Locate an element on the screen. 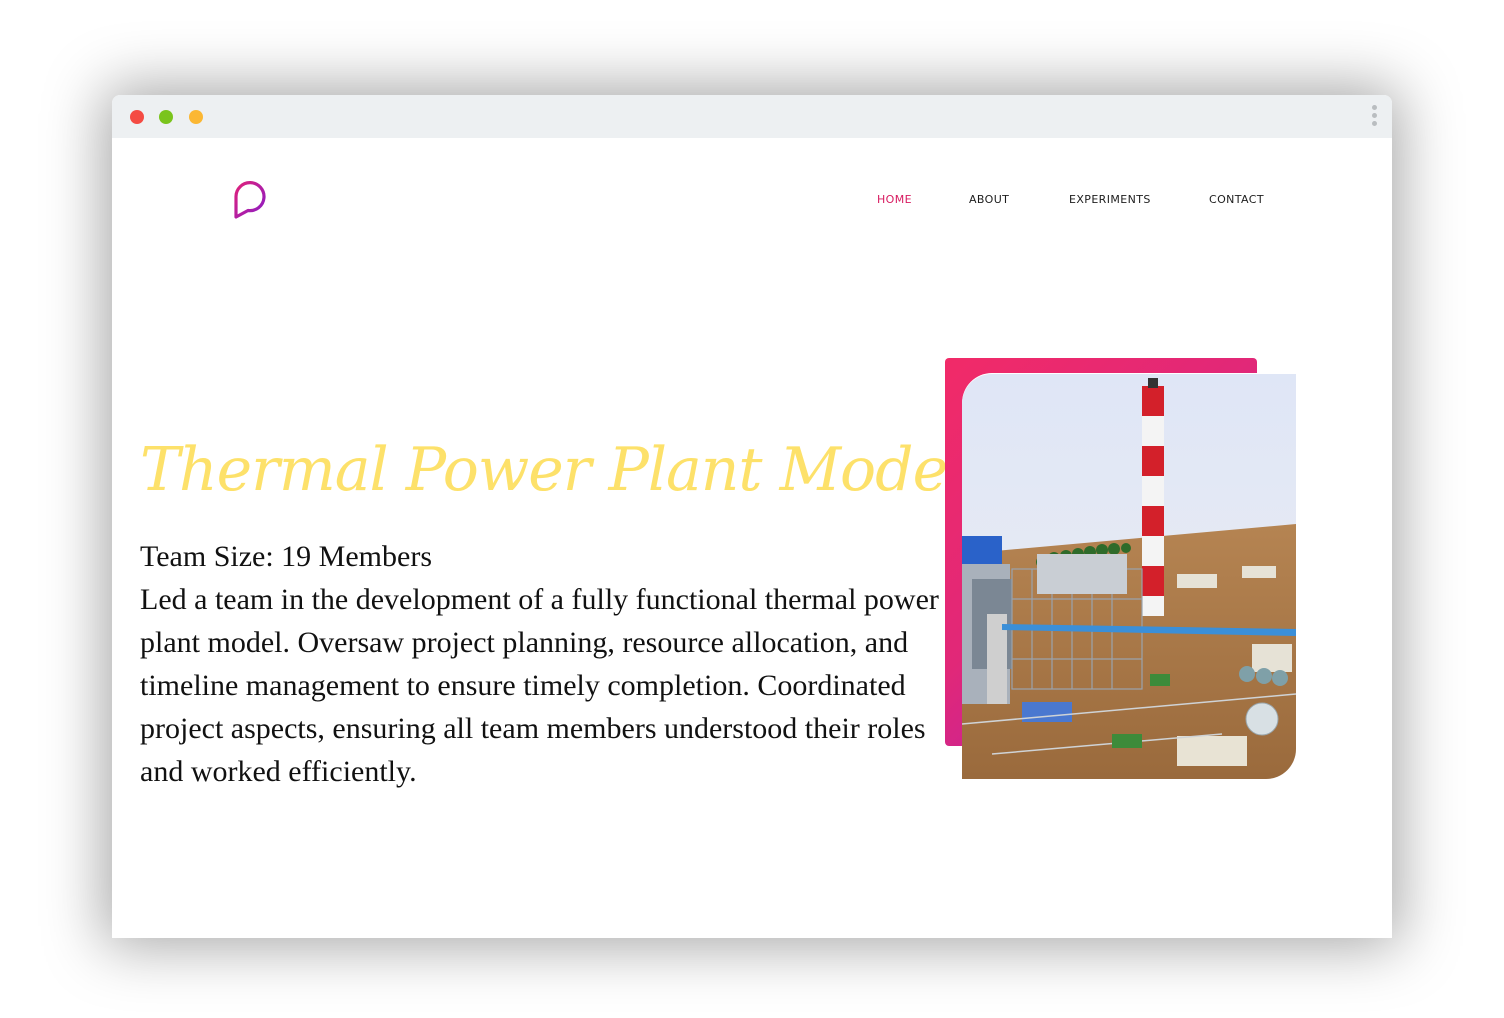 The image size is (1504, 1018). nav-about: ABOUT is located at coordinates (989, 199).